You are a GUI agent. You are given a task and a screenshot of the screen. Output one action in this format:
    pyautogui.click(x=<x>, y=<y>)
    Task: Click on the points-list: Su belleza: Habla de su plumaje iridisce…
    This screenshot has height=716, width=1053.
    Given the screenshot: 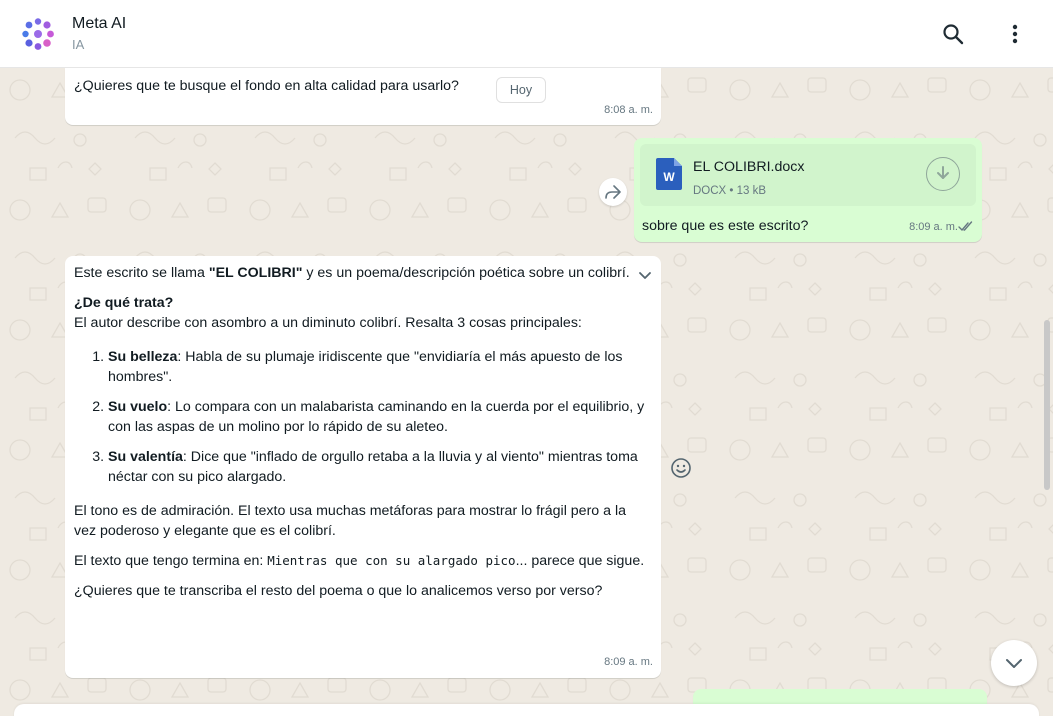 What is the action you would take?
    pyautogui.click(x=380, y=417)
    